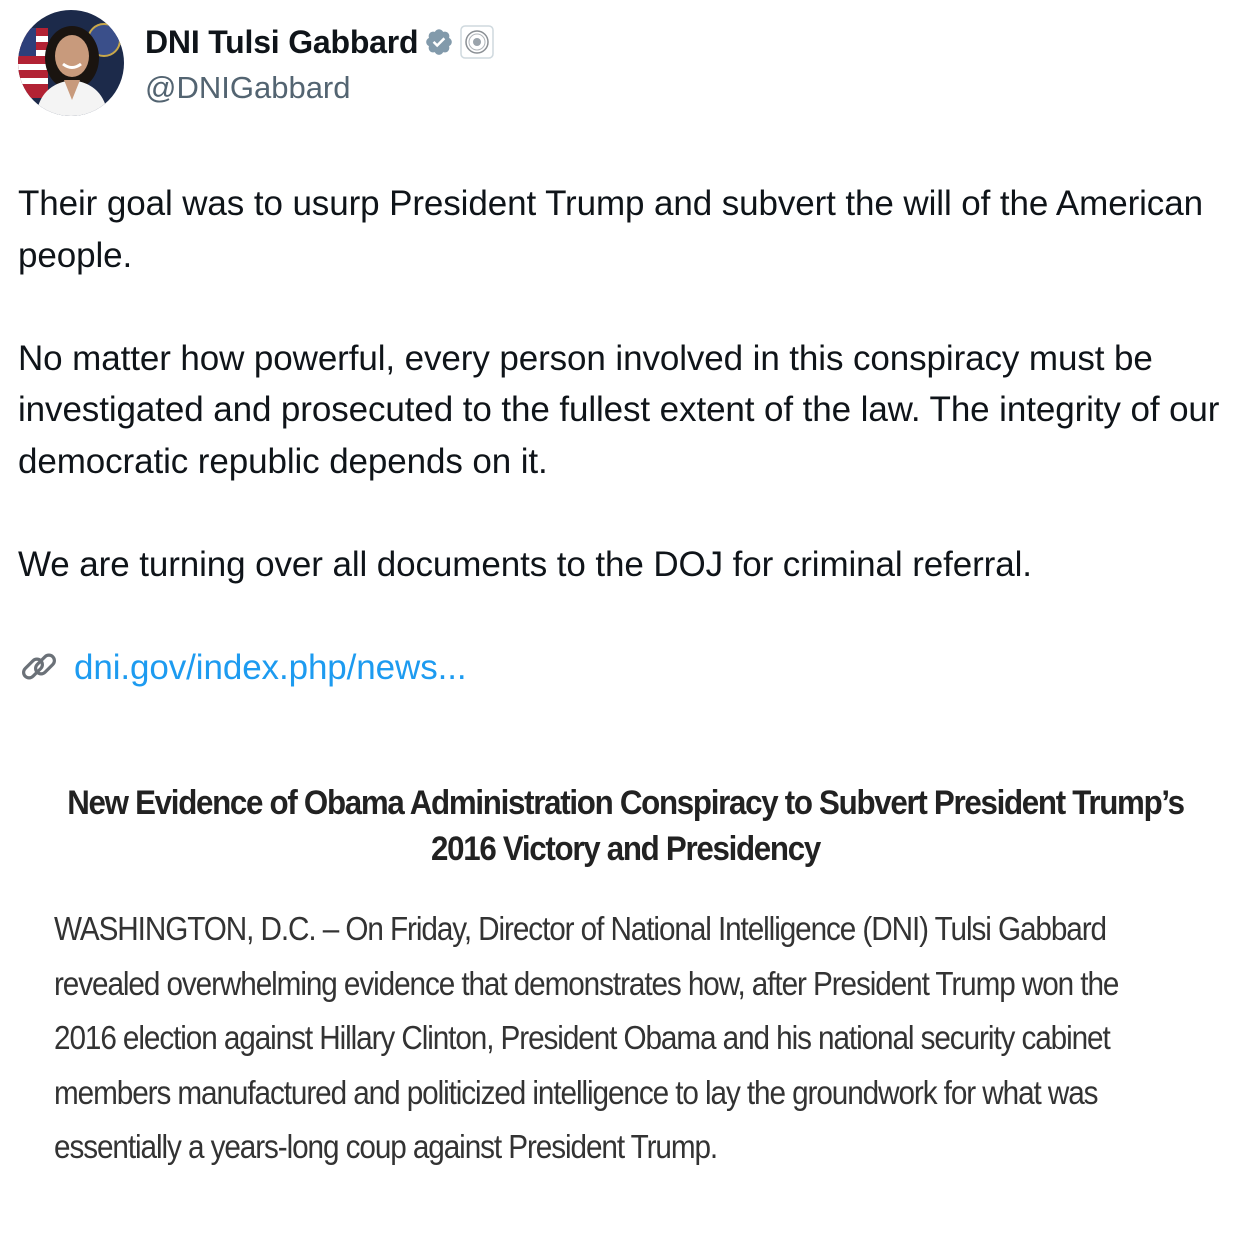  I want to click on government-seal-icon, so click(477, 42).